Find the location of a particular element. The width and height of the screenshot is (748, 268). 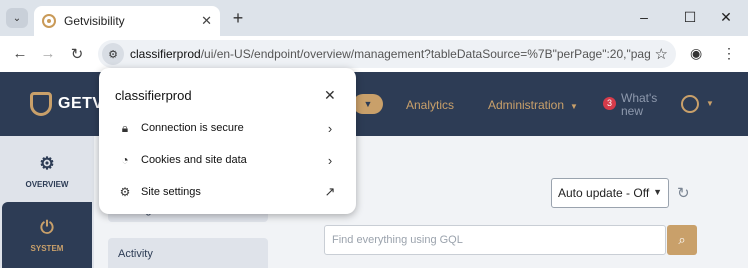

subnav-item-activity: Activity is located at coordinates (188, 253).